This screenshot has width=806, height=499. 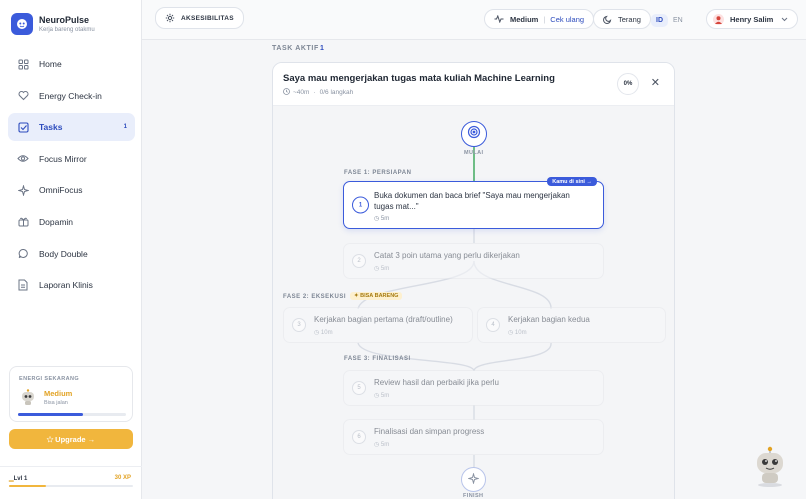 I want to click on user-menu: Henry Salim, so click(x=752, y=19).